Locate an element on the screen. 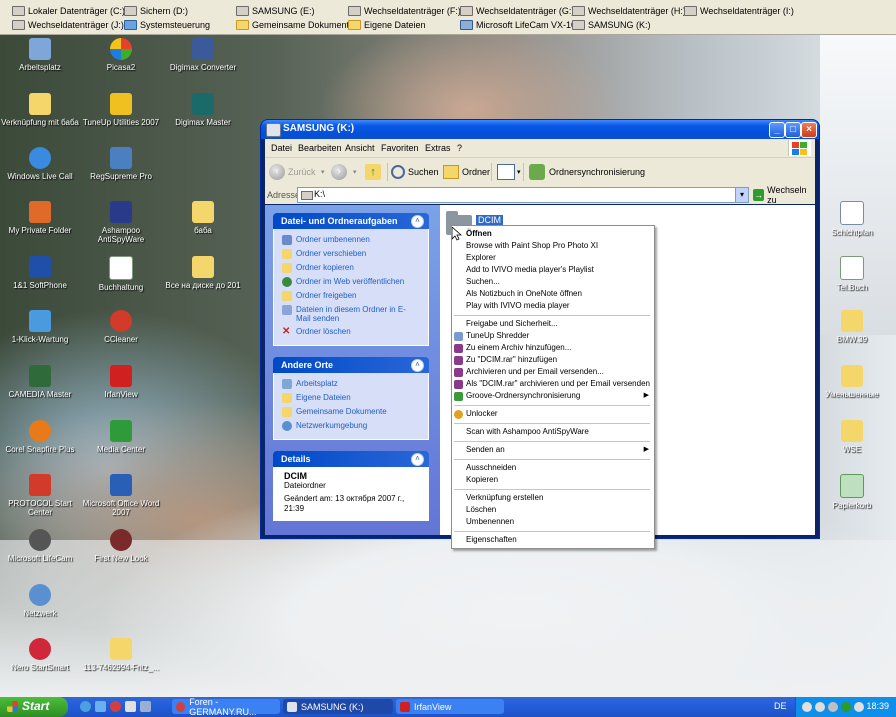  go-button: → Wechseln zu is located at coordinates (784, 195).